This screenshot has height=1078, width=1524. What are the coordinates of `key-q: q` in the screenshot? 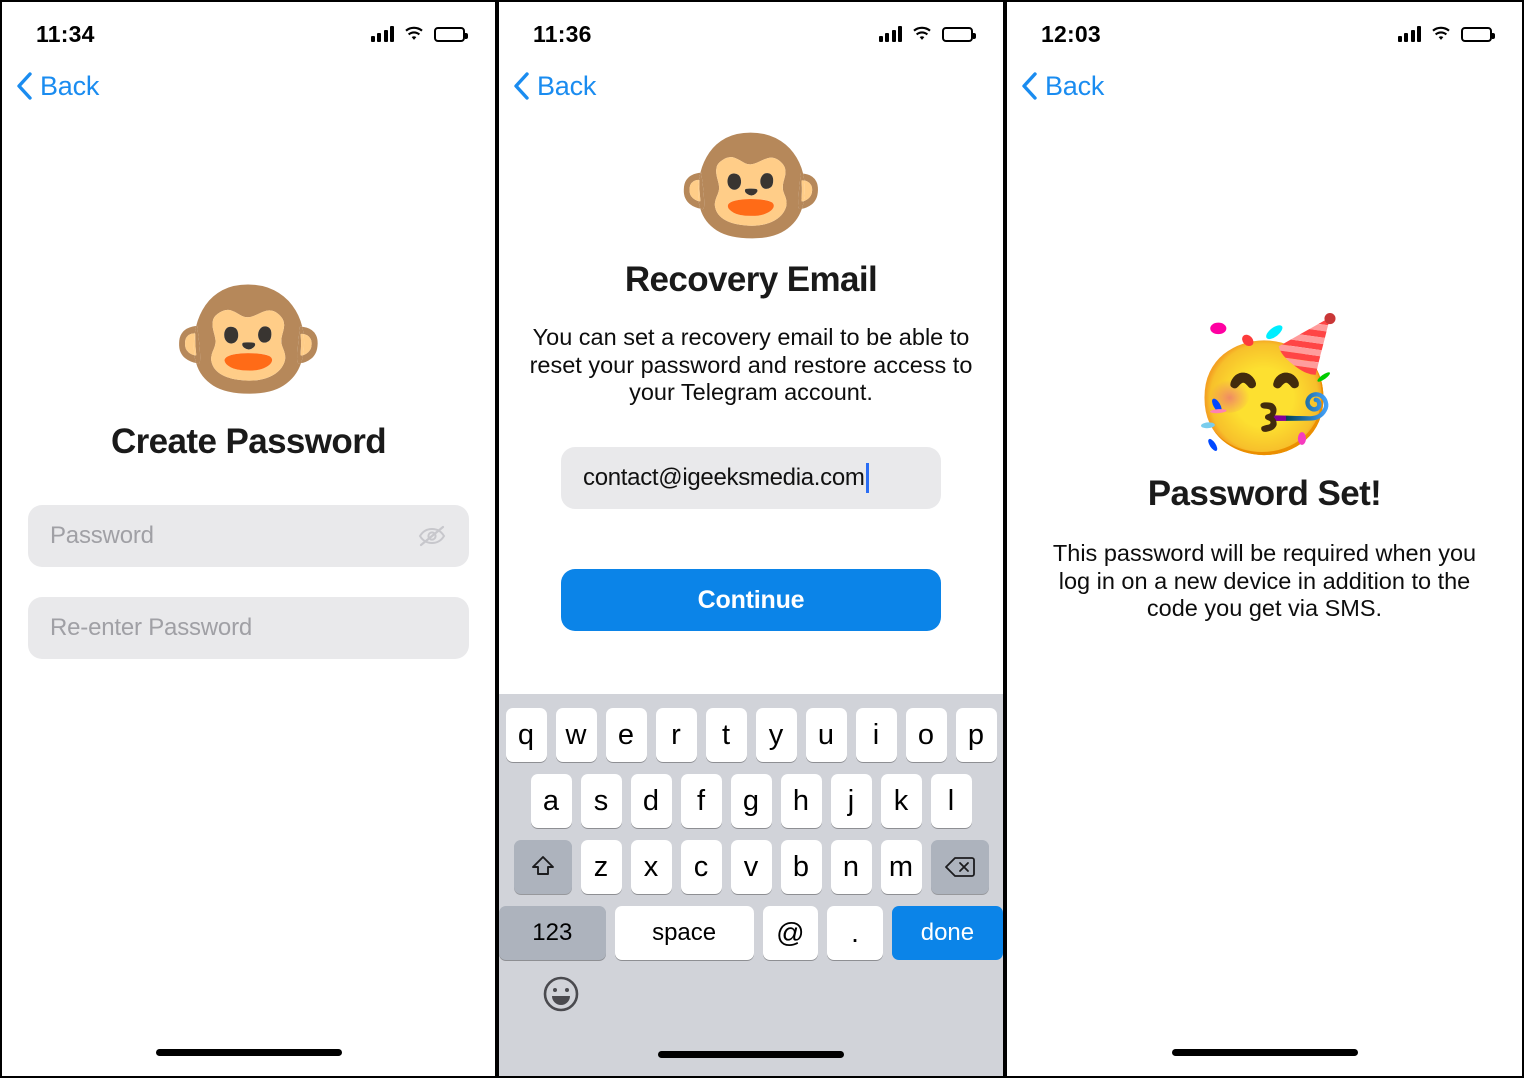 It's located at (526, 735).